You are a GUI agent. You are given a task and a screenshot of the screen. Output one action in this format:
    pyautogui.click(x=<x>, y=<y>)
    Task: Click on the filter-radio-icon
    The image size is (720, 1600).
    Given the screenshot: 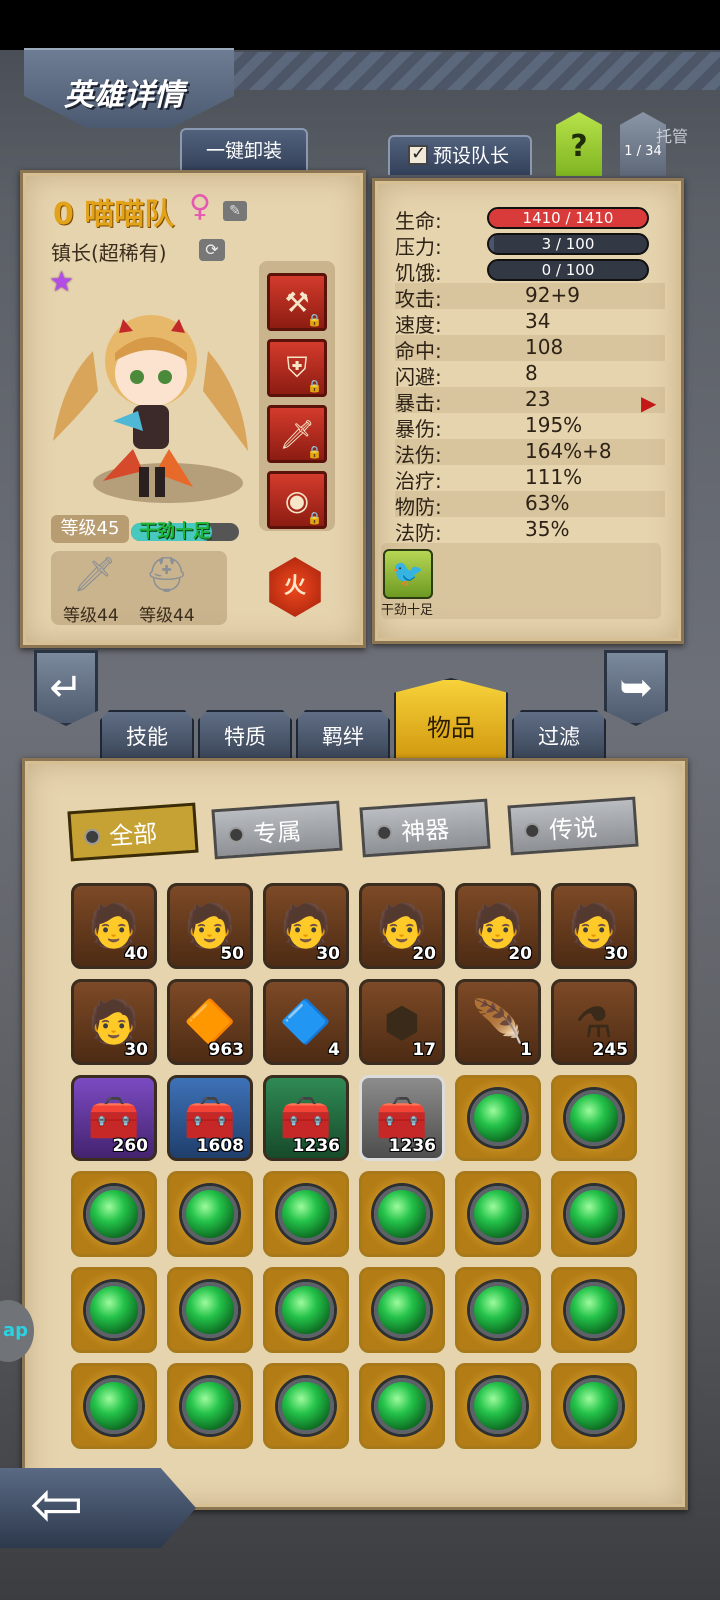 What is the action you would take?
    pyautogui.click(x=92, y=837)
    